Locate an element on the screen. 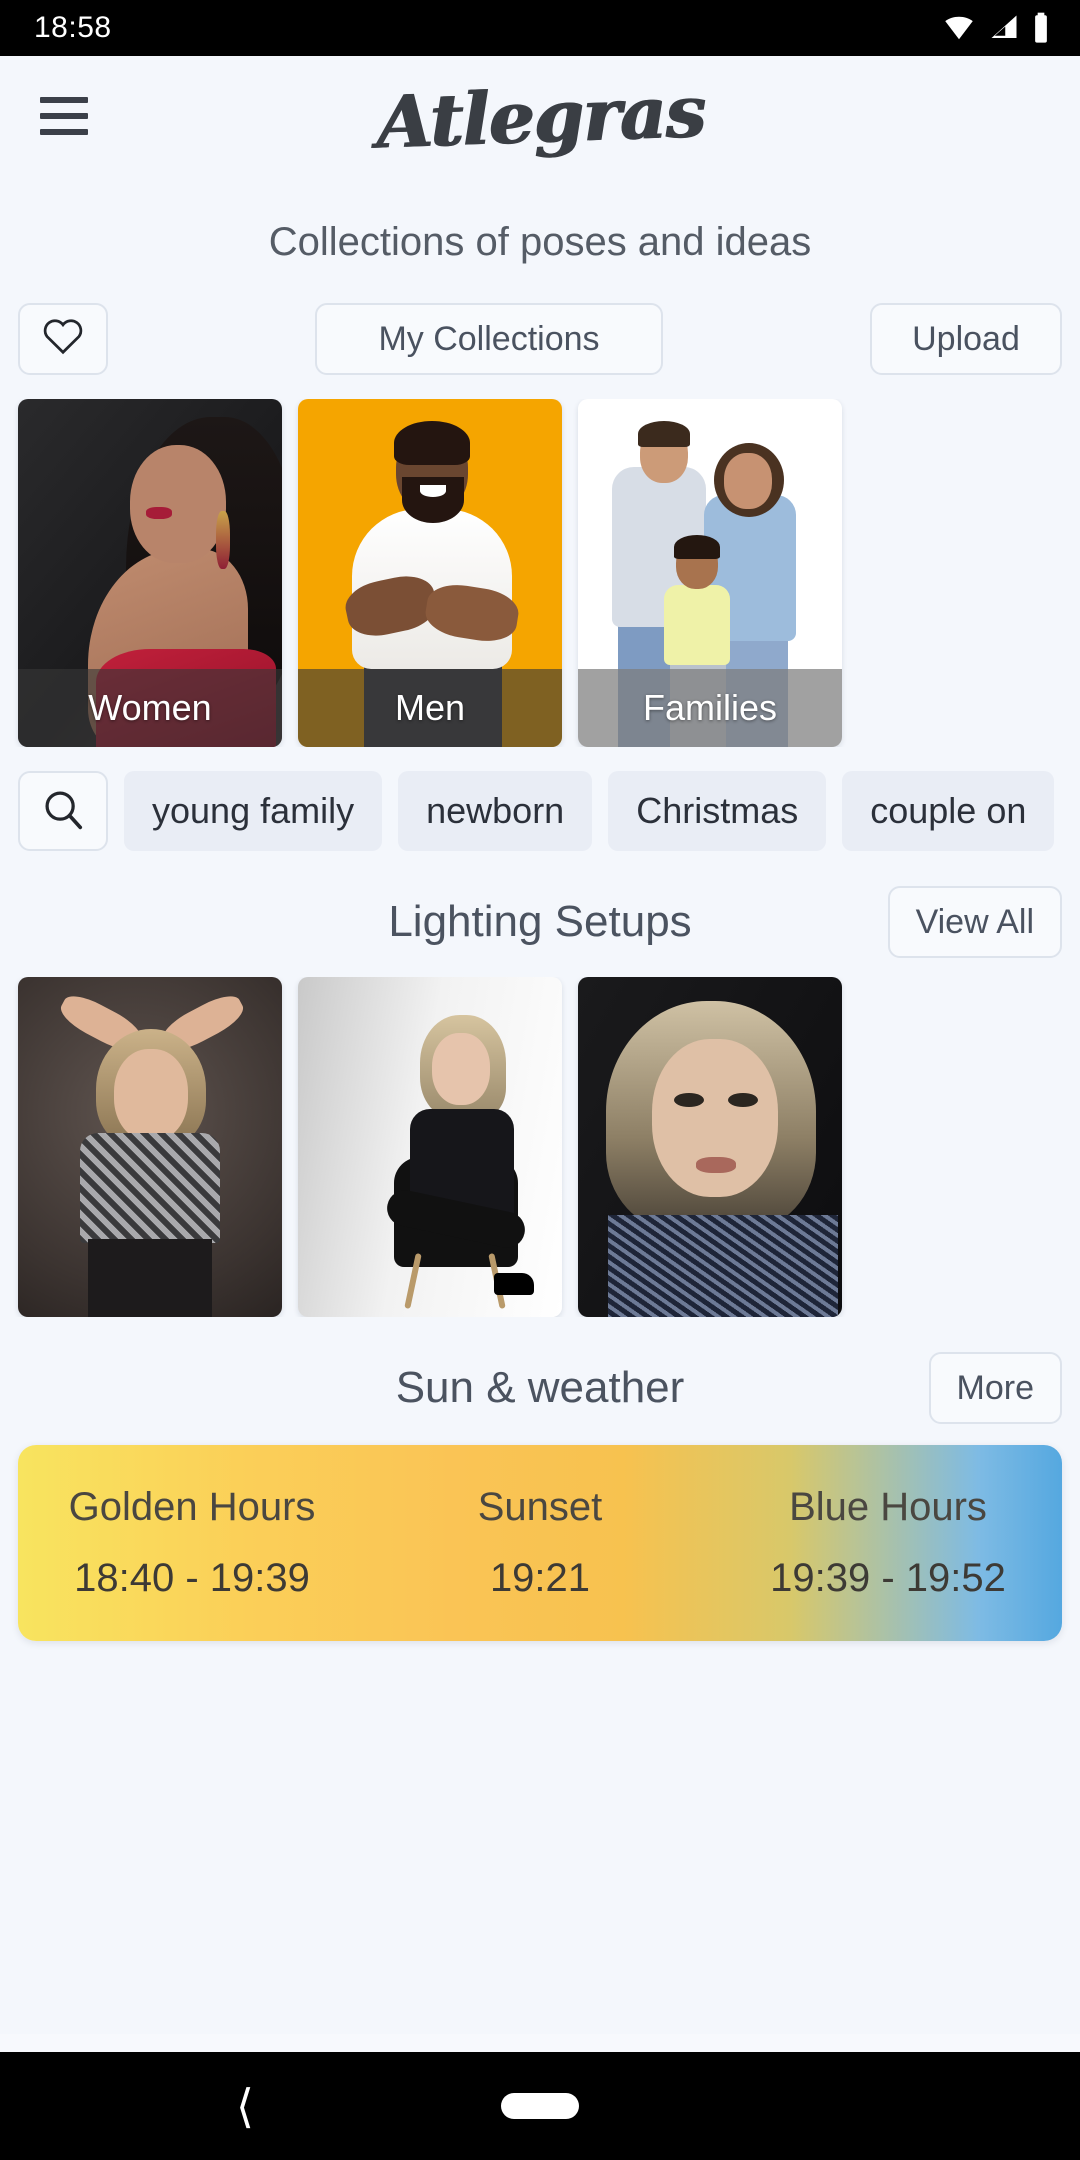 The image size is (1080, 2160). app-logo: Atlegras is located at coordinates (540, 116).